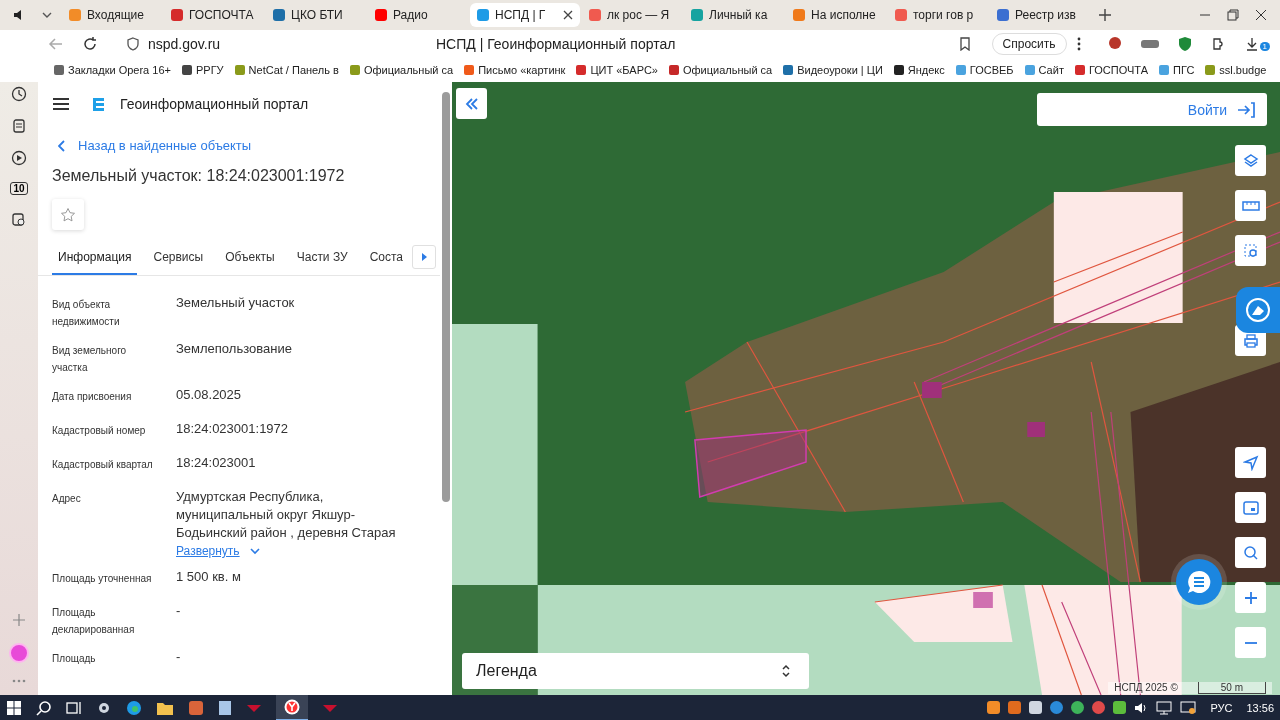 The width and height of the screenshot is (1280, 720). What do you see at coordinates (1251, 44) in the screenshot?
I see `download-icon` at bounding box center [1251, 44].